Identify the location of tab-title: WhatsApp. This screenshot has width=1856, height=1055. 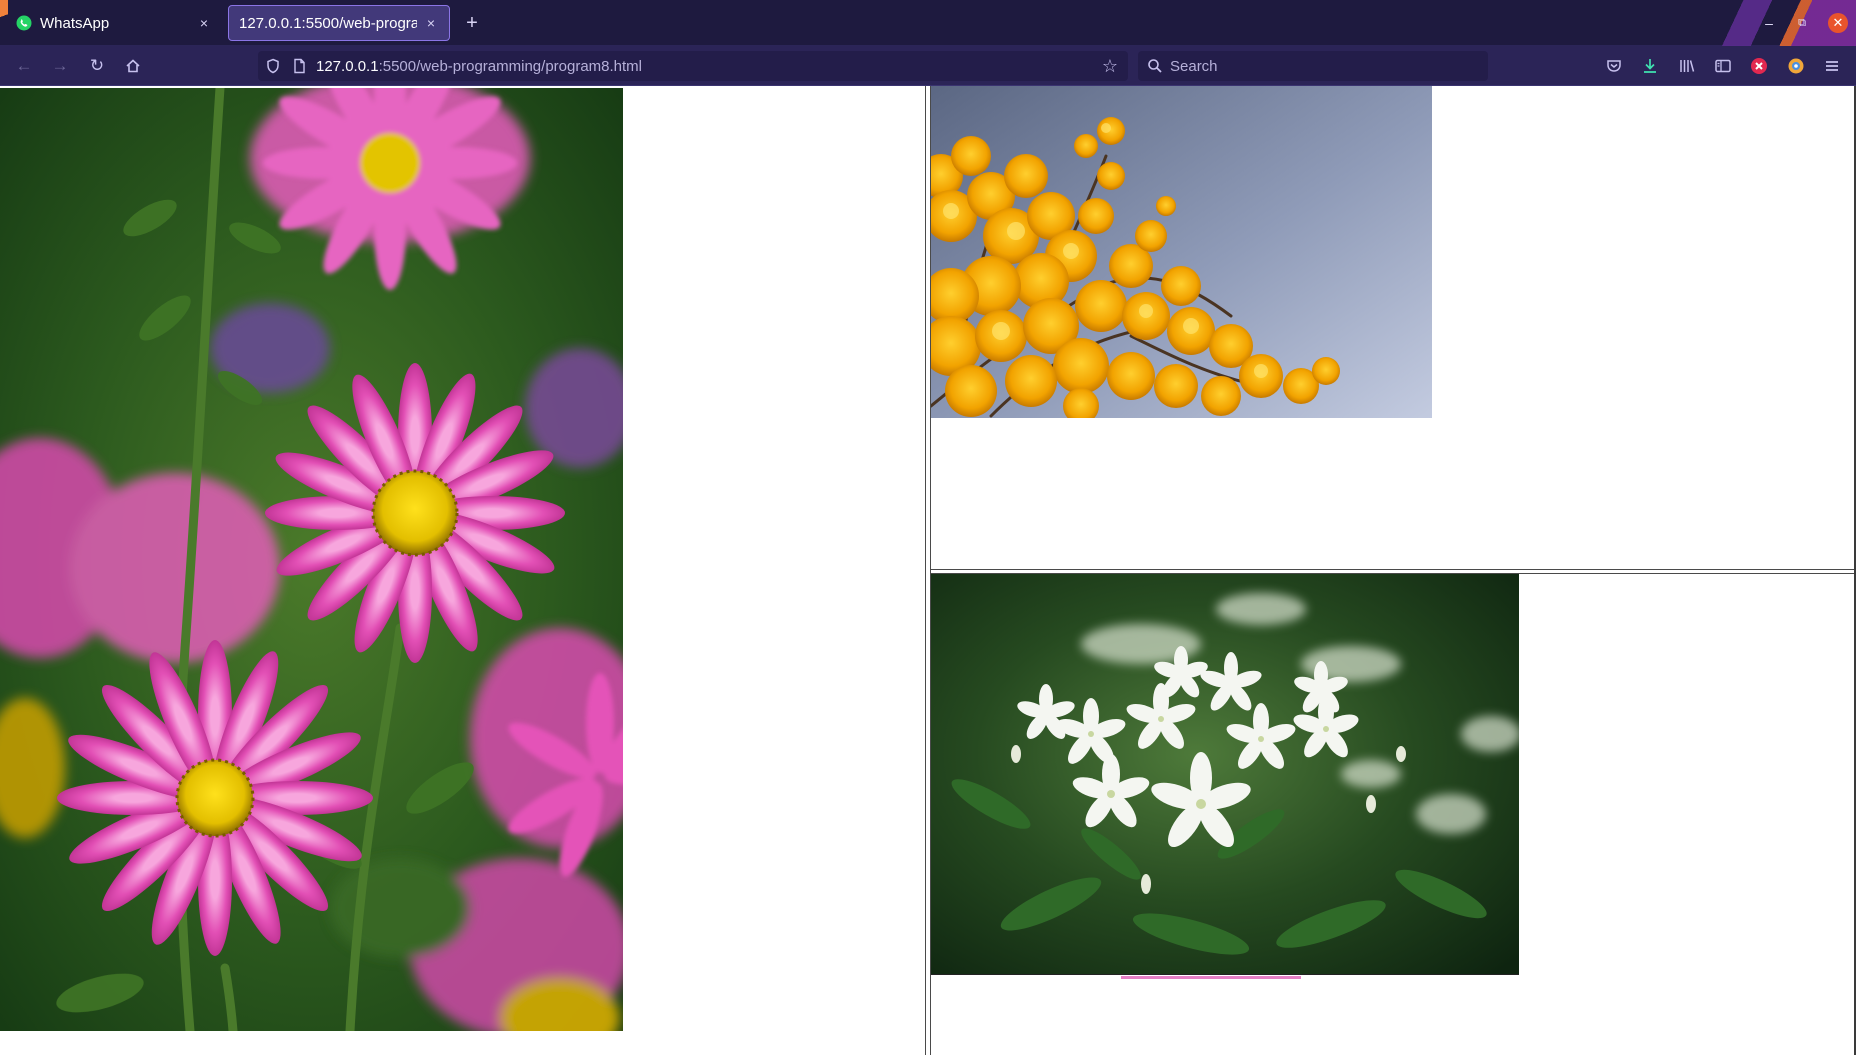
(75, 23).